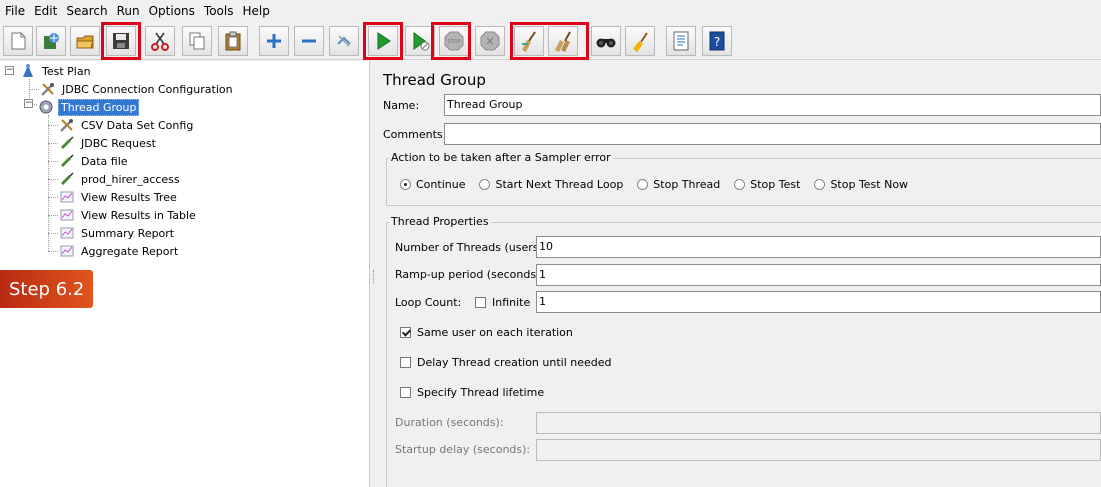 This screenshot has width=1101, height=487. I want to click on loop-count-label: Loop Count:, so click(428, 302).